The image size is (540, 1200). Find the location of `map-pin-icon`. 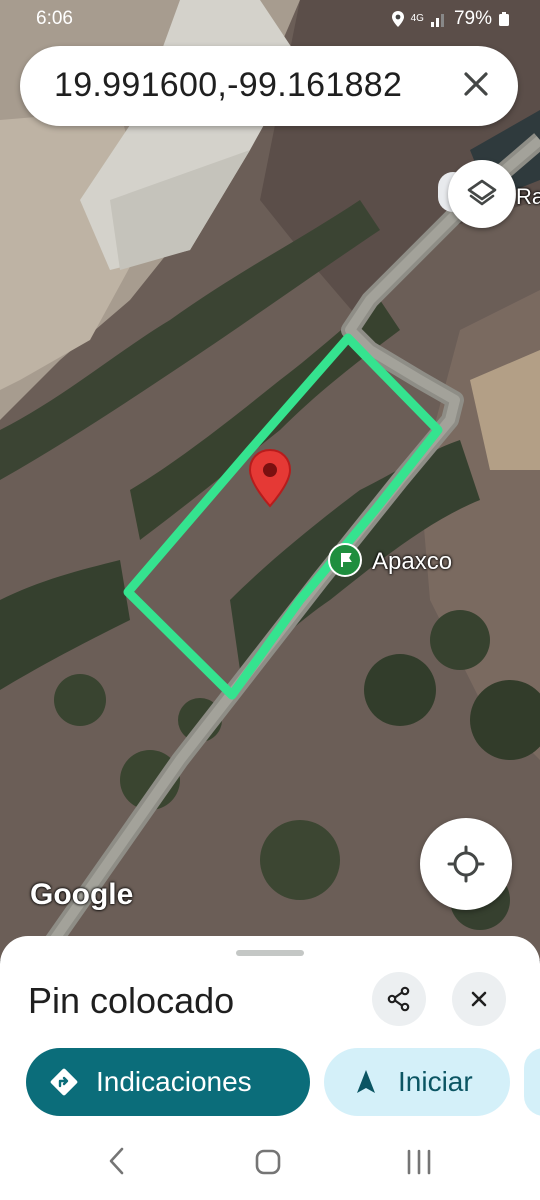

map-pin-icon is located at coordinates (270, 479).